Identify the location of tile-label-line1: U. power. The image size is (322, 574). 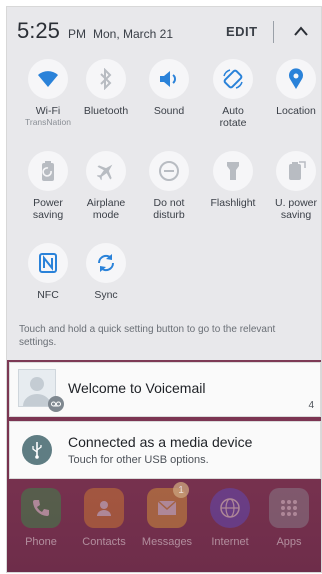
(295, 203).